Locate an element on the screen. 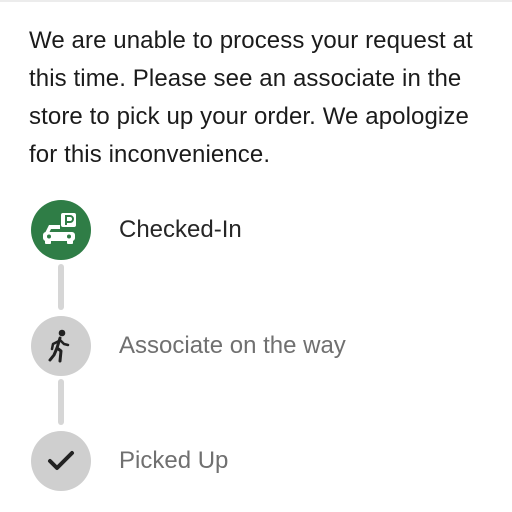 The width and height of the screenshot is (512, 512). step-associate-on-the-way: Associate on the way is located at coordinates (261, 346).